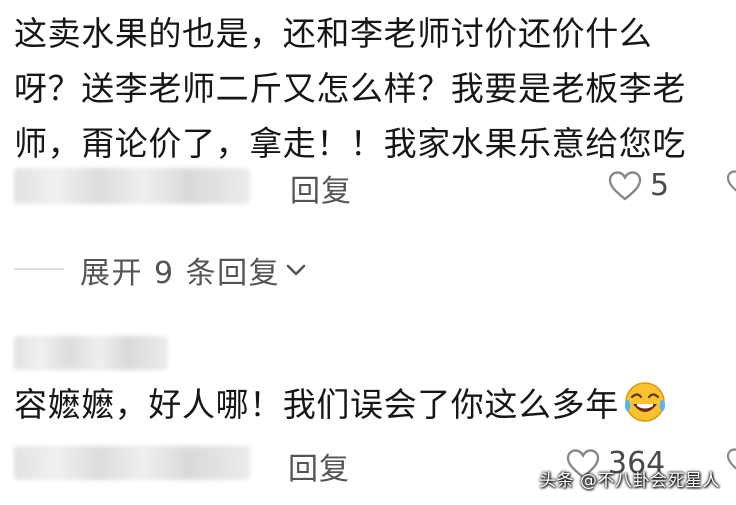 Image resolution: width=736 pixels, height=505 pixels. Describe the element at coordinates (180, 273) in the screenshot. I see `expand-replies-label: 展开 9 条回复` at that location.